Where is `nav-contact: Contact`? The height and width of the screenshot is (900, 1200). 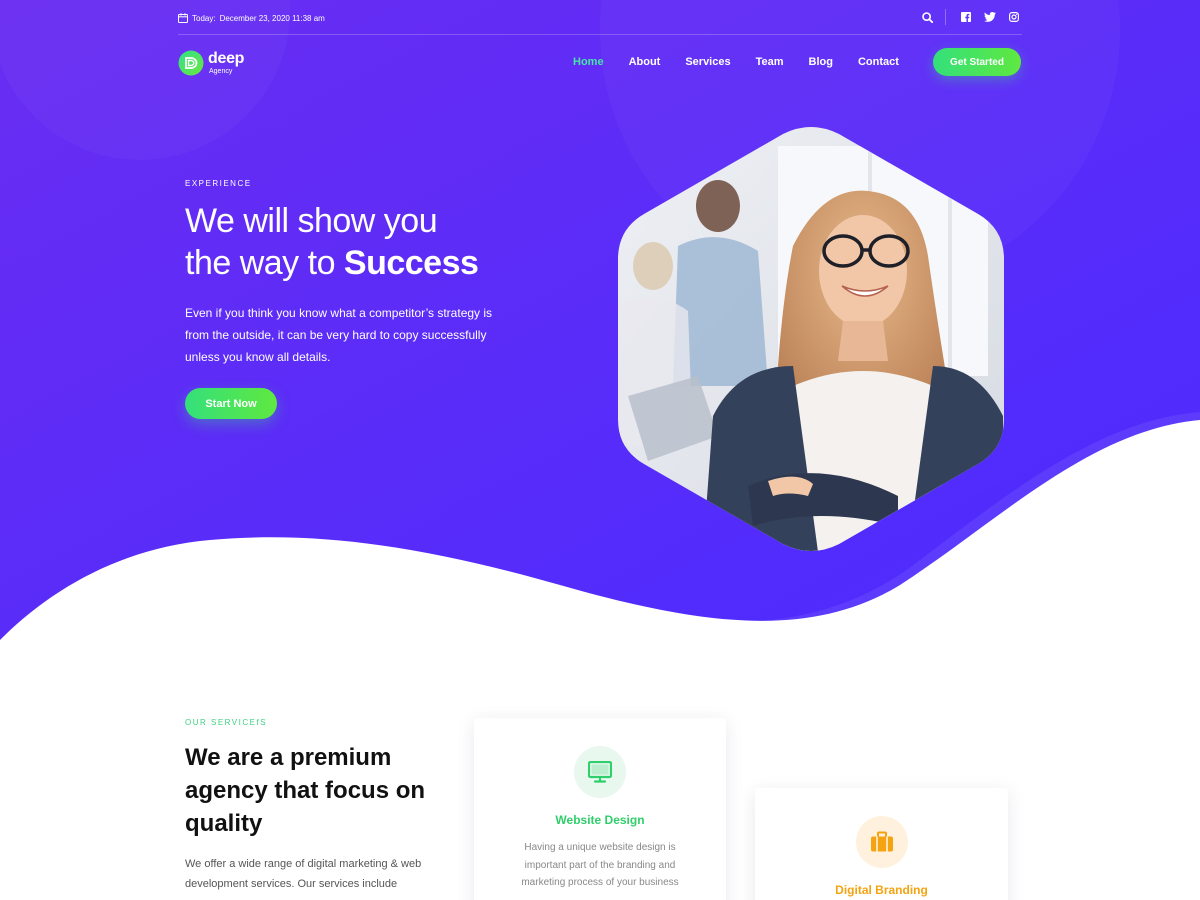 nav-contact: Contact is located at coordinates (878, 62).